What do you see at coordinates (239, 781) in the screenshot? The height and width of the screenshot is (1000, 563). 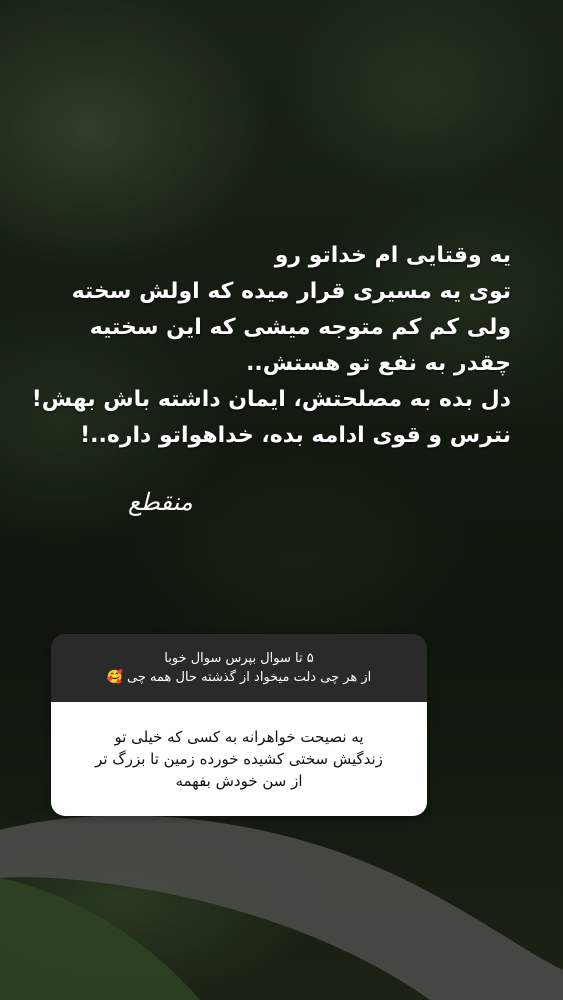 I see `answer-line: از سن خودش بفهمه` at bounding box center [239, 781].